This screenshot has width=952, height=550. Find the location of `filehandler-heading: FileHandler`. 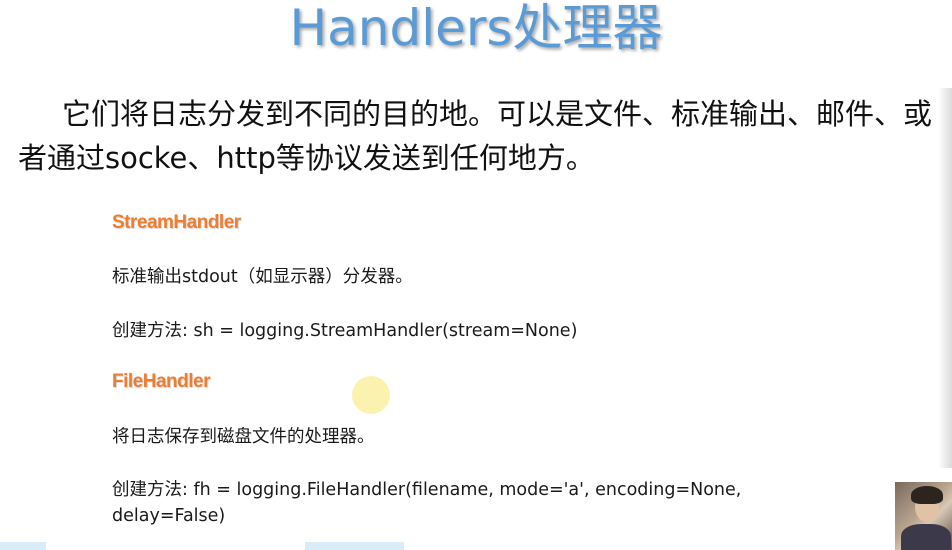

filehandler-heading: FileHandler is located at coordinates (161, 381).